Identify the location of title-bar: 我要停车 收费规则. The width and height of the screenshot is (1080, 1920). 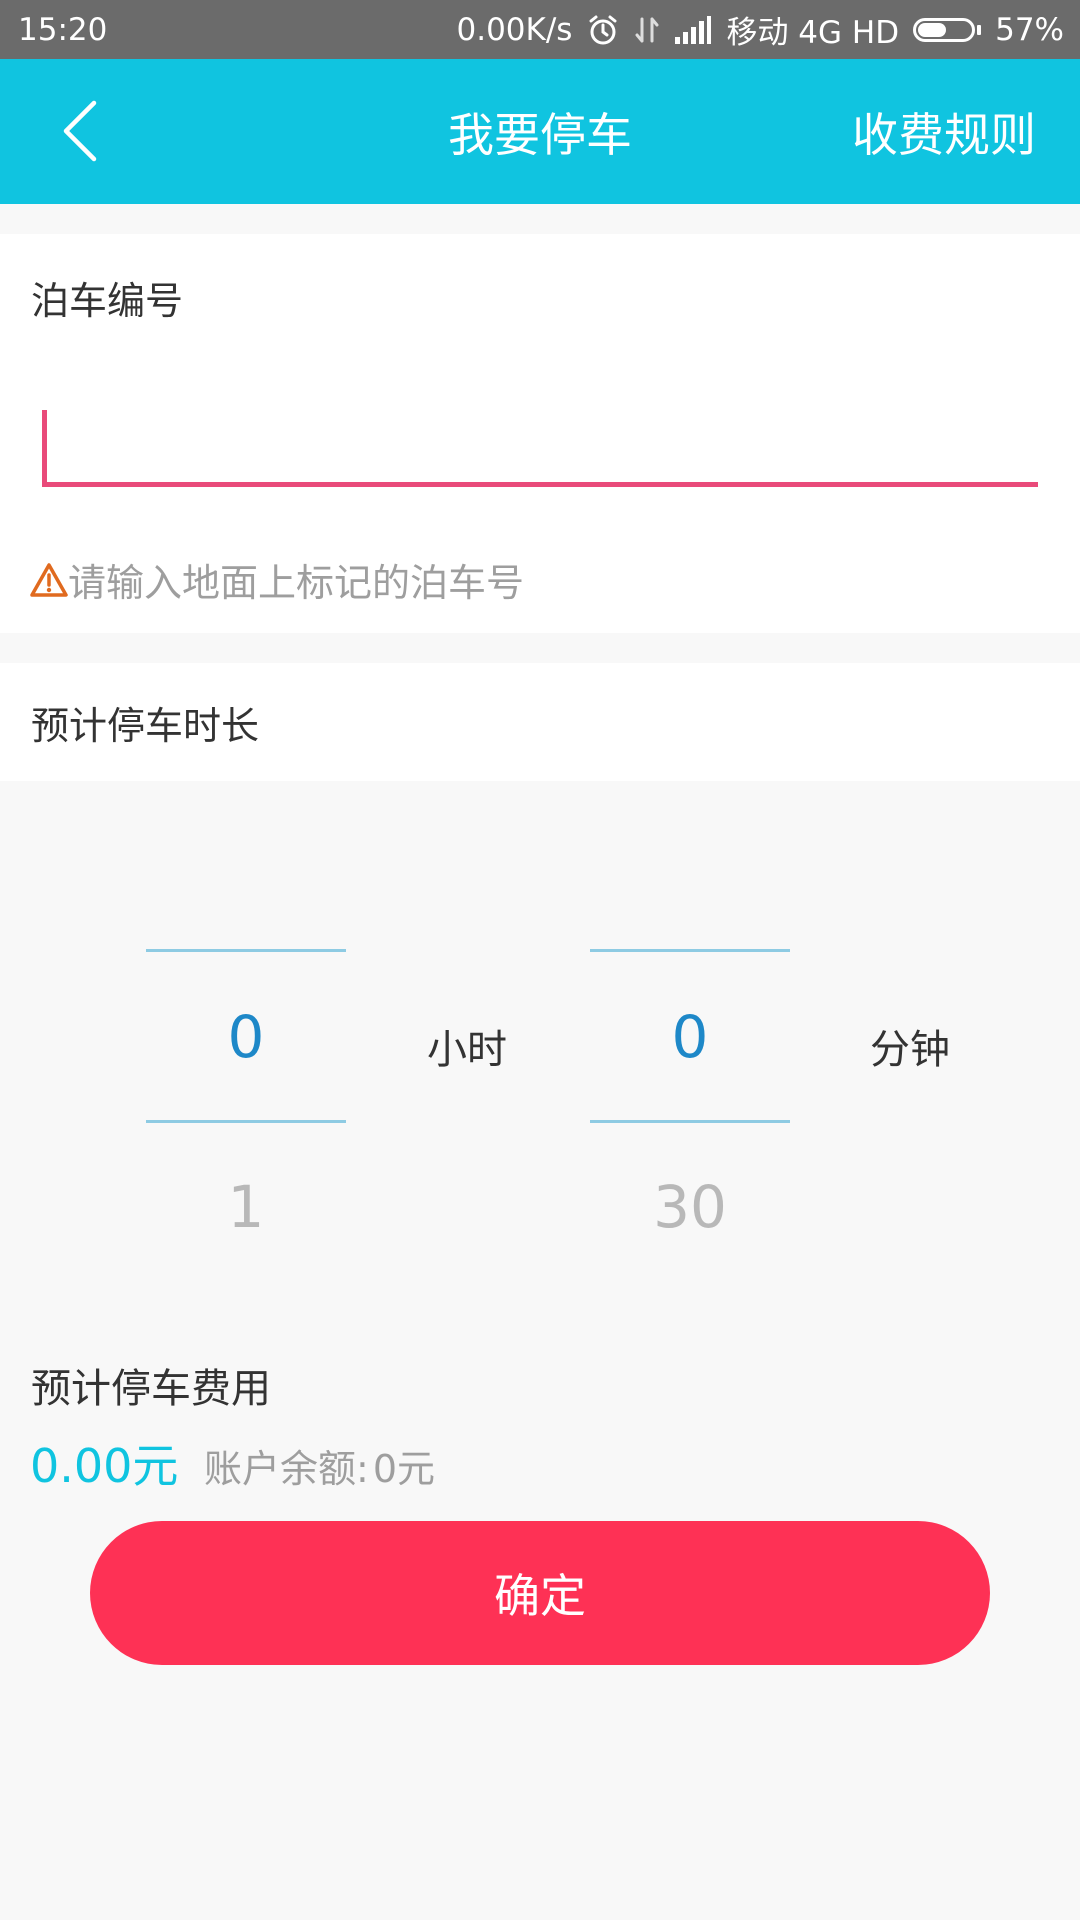
(540, 131).